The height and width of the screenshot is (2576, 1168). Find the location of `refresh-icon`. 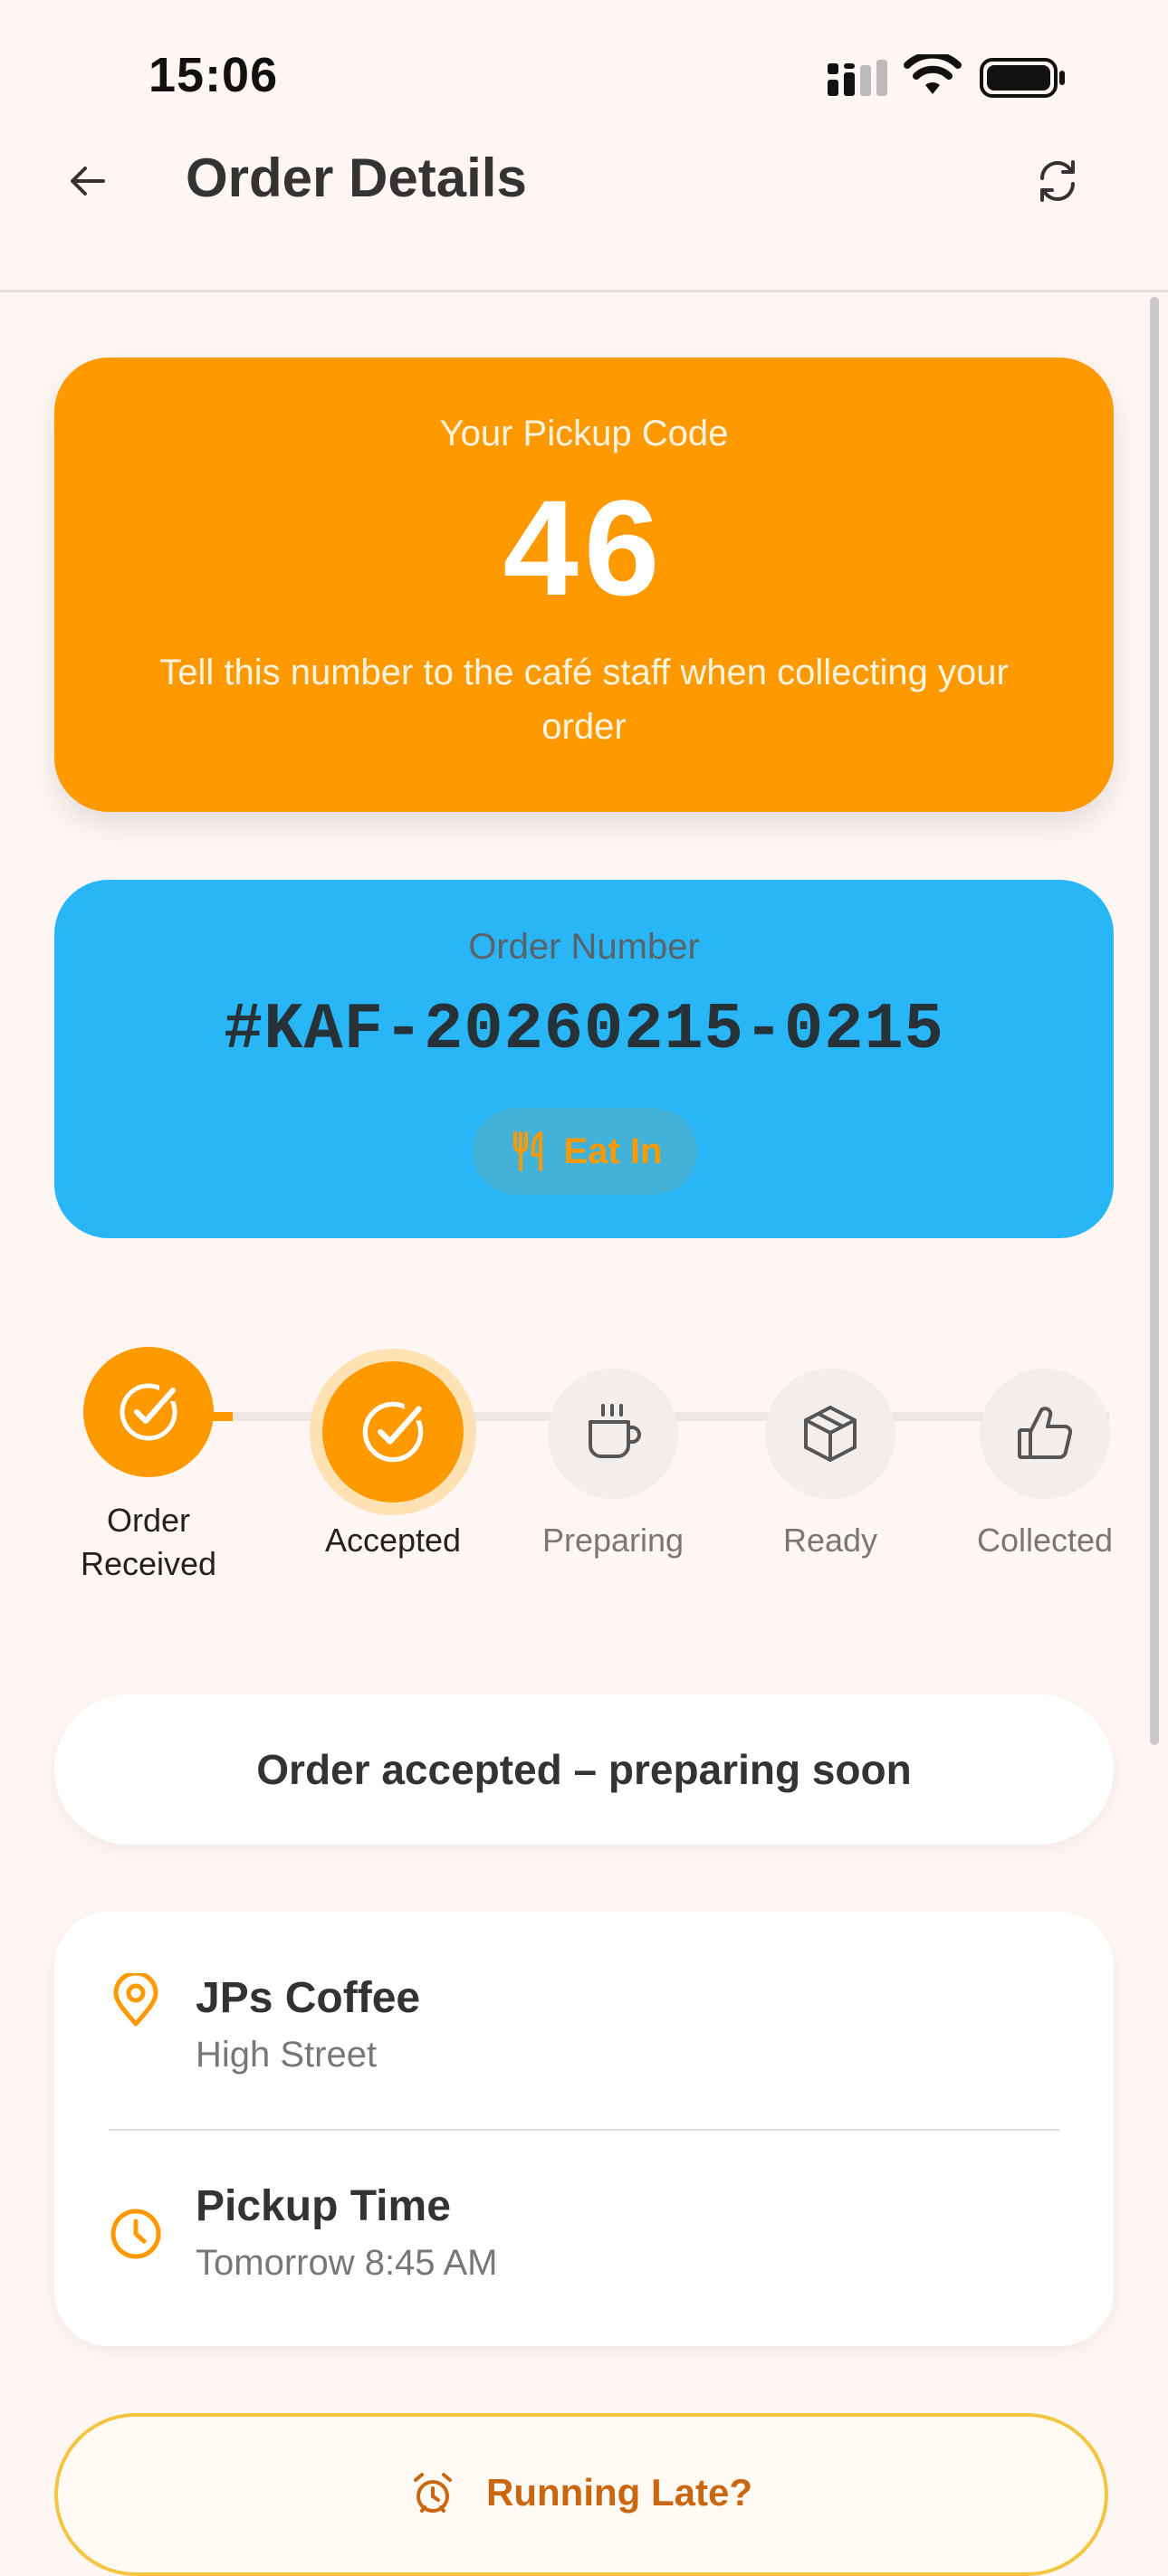

refresh-icon is located at coordinates (1057, 181).